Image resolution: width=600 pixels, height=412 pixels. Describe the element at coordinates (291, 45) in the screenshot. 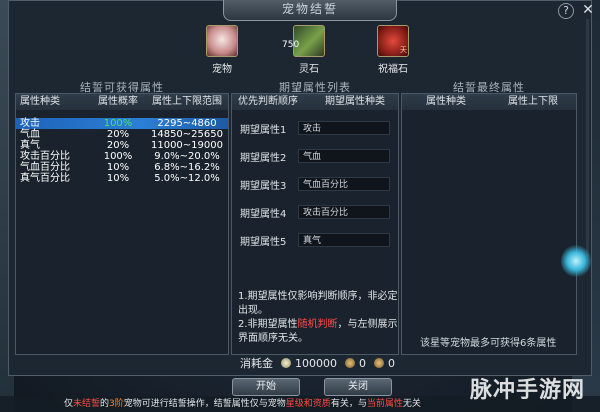

I see `spirit-stone-count: 750` at that location.